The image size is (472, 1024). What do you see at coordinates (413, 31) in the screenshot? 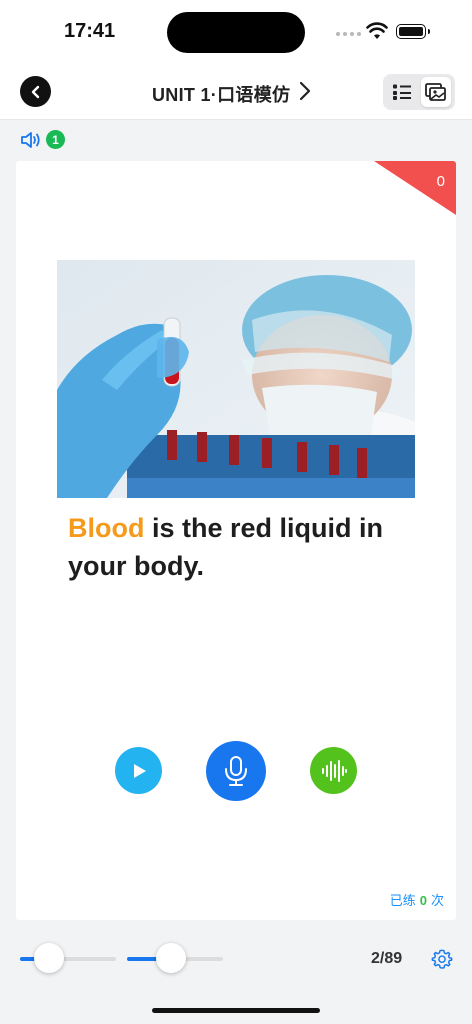
I see `battery-icon` at bounding box center [413, 31].